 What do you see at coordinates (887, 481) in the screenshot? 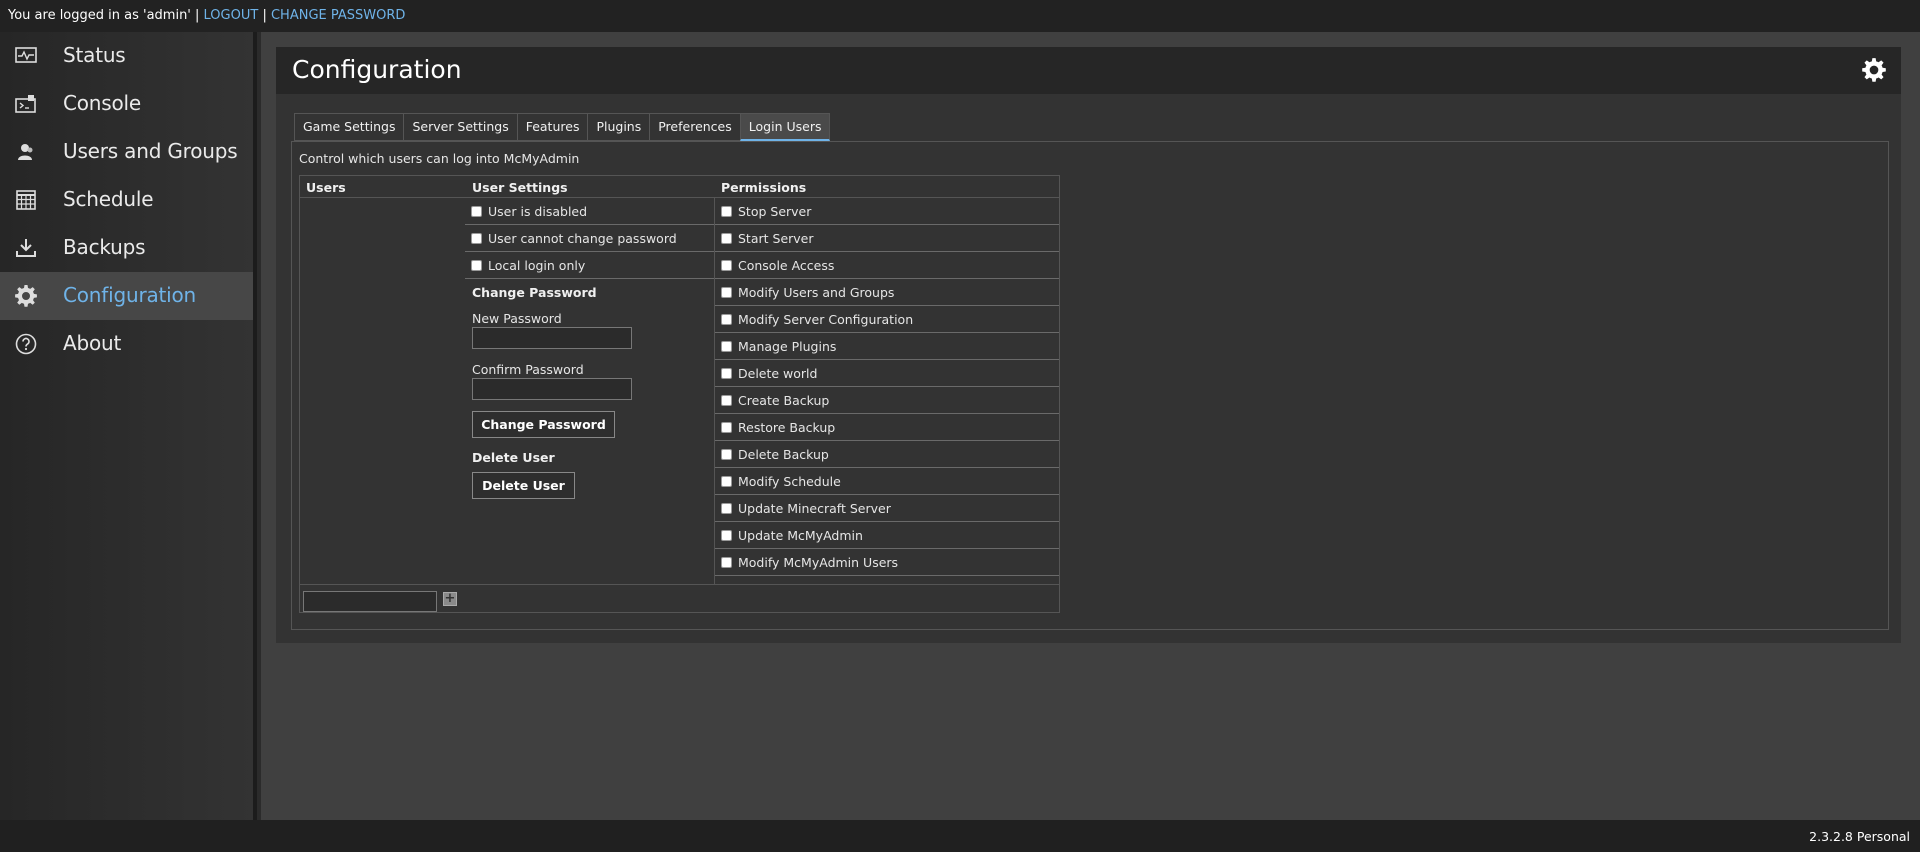
I see `permission-row: Modify Schedule` at bounding box center [887, 481].